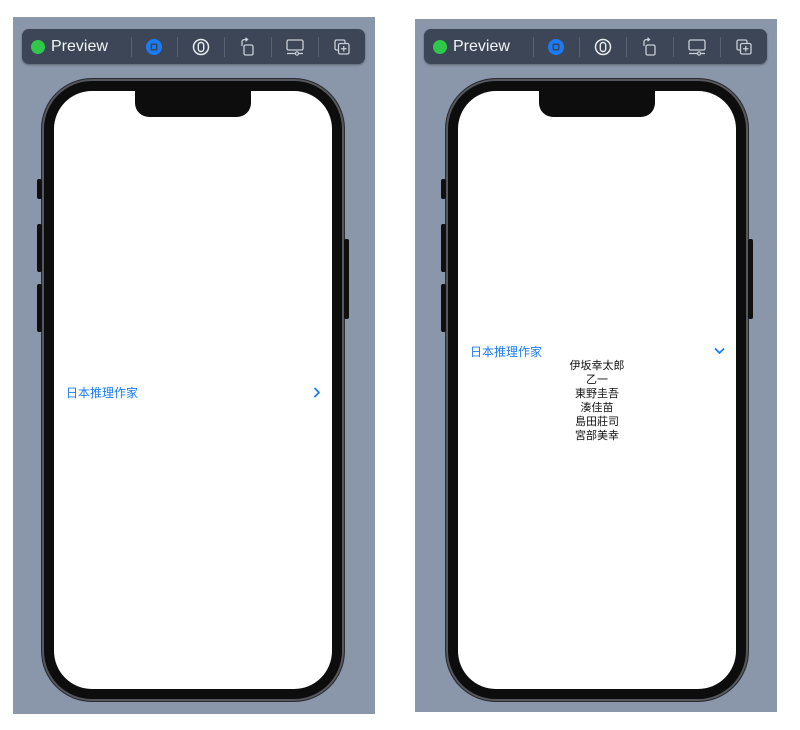 This screenshot has width=800, height=730. Describe the element at coordinates (597, 394) in the screenshot. I see `list-item: 東野圭吾` at that location.